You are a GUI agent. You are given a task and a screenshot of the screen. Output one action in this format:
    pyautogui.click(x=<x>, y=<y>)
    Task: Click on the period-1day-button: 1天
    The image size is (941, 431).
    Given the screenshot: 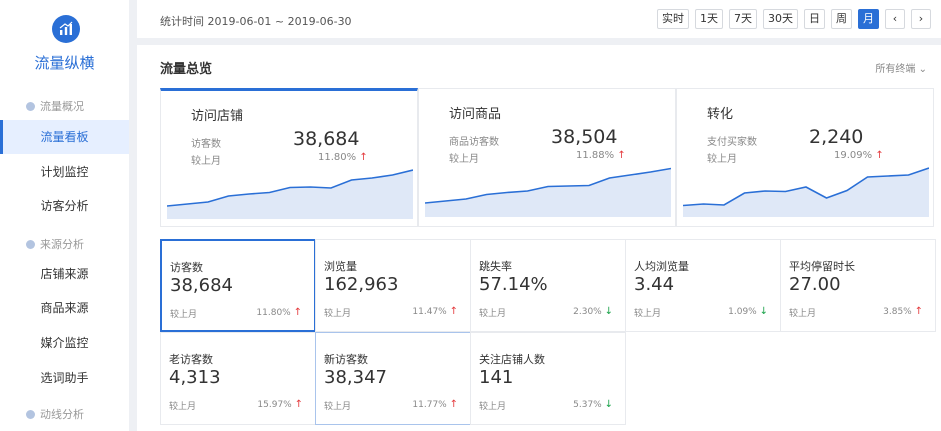 What is the action you would take?
    pyautogui.click(x=709, y=19)
    